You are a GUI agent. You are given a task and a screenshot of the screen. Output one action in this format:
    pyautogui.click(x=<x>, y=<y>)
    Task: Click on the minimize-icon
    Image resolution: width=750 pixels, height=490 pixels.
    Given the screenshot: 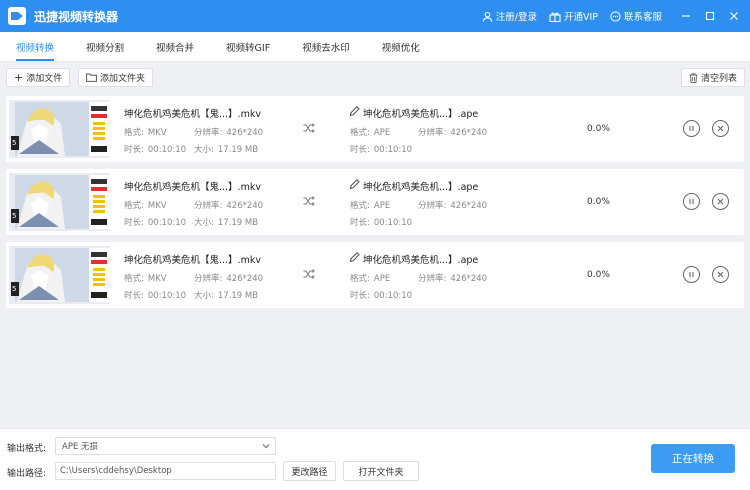 What is the action you would take?
    pyautogui.click(x=686, y=16)
    